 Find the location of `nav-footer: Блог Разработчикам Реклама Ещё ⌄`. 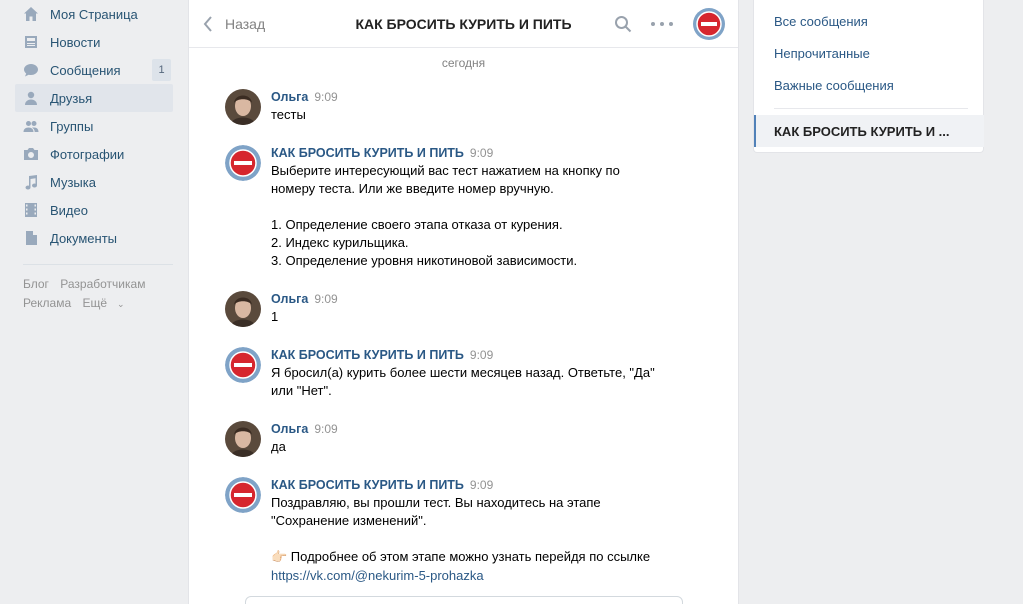

nav-footer: Блог Разработчикам Реклама Ещё ⌄ is located at coordinates (94, 294).